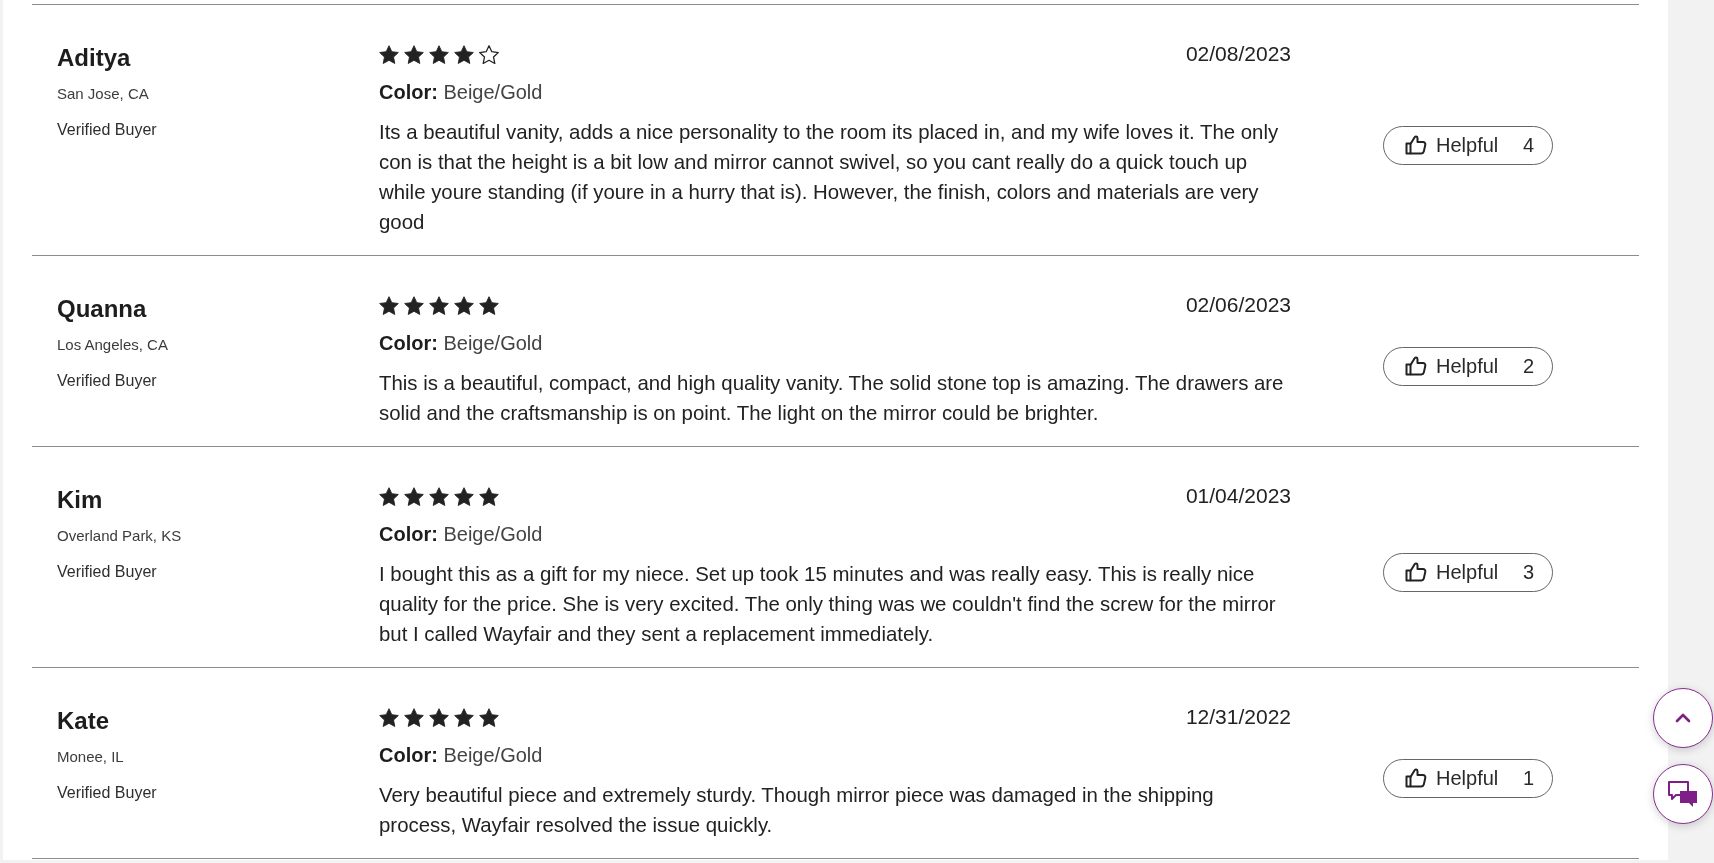  Describe the element at coordinates (1238, 717) in the screenshot. I see `review-date: 12/31/2022` at that location.